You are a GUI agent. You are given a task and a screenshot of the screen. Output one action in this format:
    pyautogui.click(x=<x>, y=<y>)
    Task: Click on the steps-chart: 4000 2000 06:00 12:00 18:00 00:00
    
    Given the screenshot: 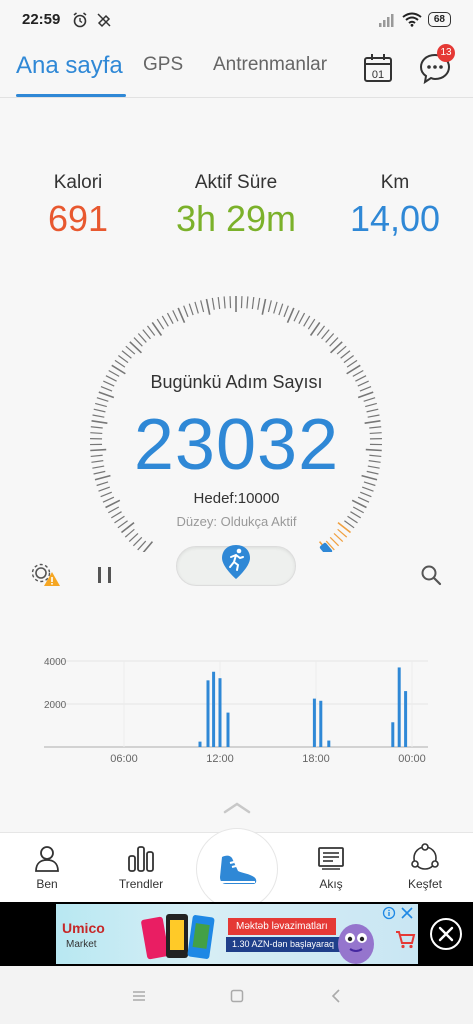 What is the action you would take?
    pyautogui.click(x=236, y=711)
    